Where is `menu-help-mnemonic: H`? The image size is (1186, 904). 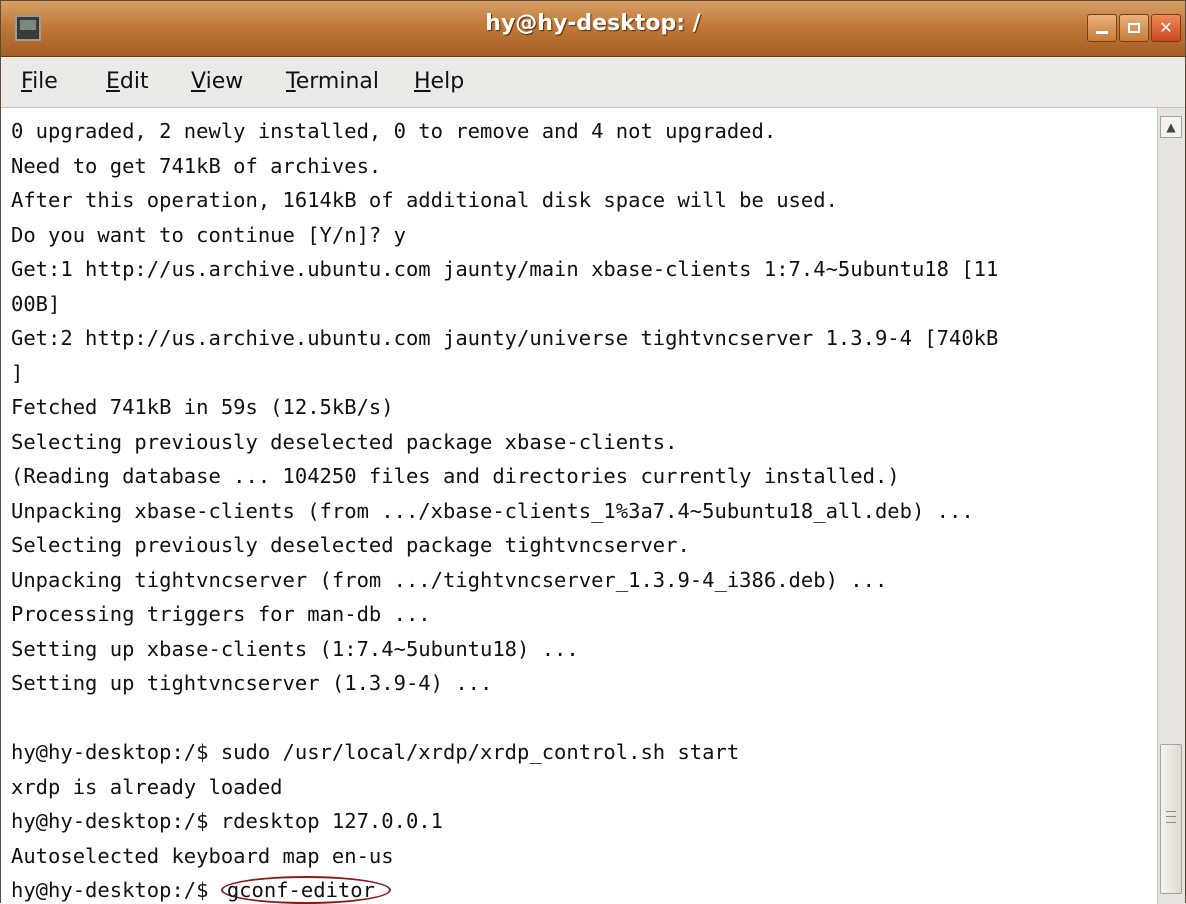 menu-help-mnemonic: H is located at coordinates (422, 81).